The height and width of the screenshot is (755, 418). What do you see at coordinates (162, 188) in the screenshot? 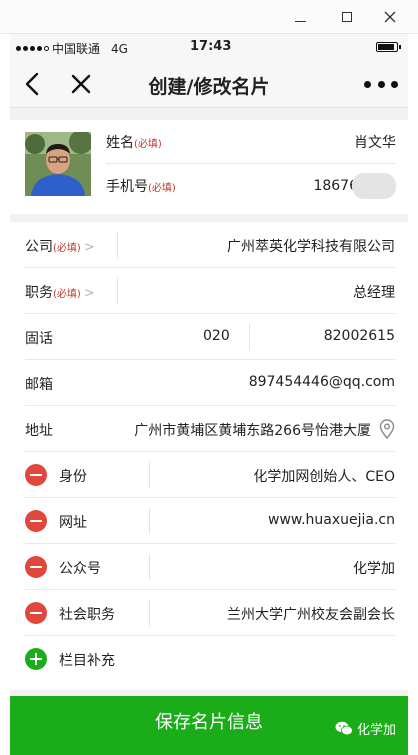
I see `phone-required-tag: (必填)` at bounding box center [162, 188].